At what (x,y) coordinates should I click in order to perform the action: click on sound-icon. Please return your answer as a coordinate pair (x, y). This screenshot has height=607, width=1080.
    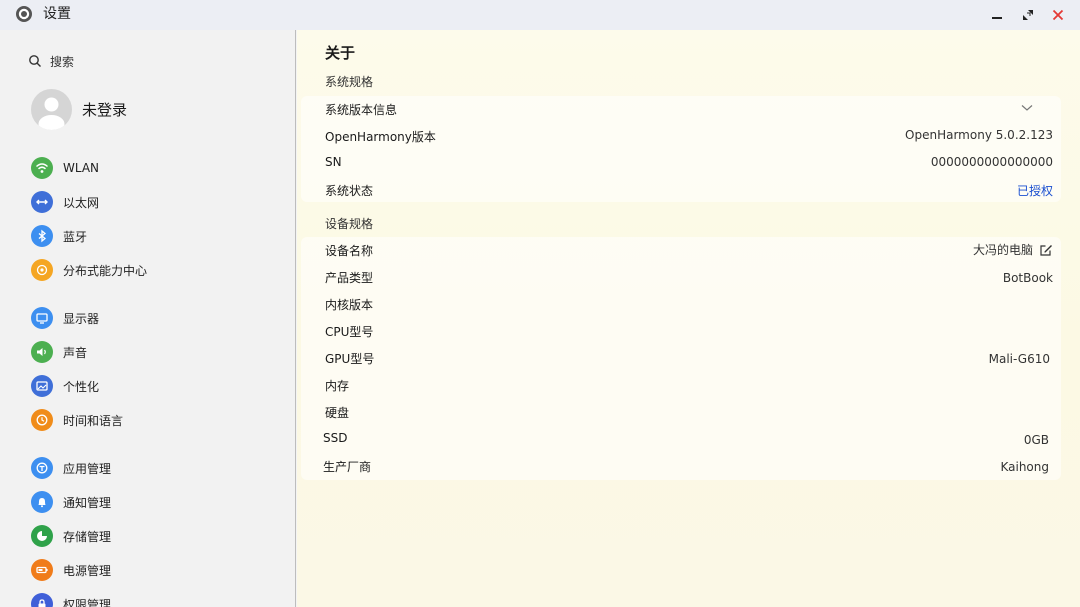
    Looking at the image, I should click on (42, 352).